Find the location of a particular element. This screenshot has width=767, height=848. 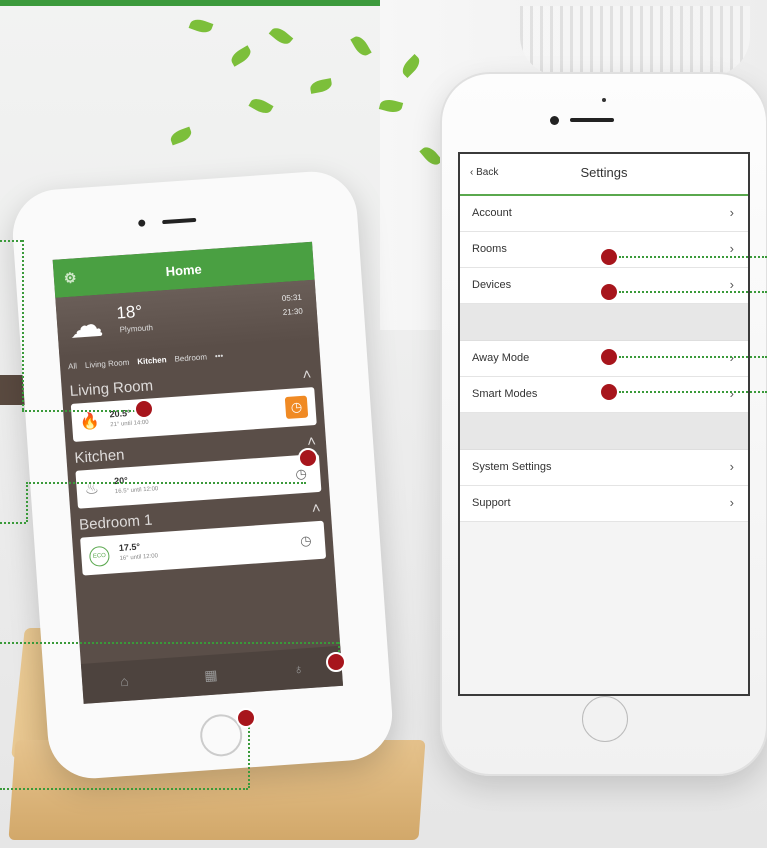

tab-kitchen: Kitchen is located at coordinates (152, 360).